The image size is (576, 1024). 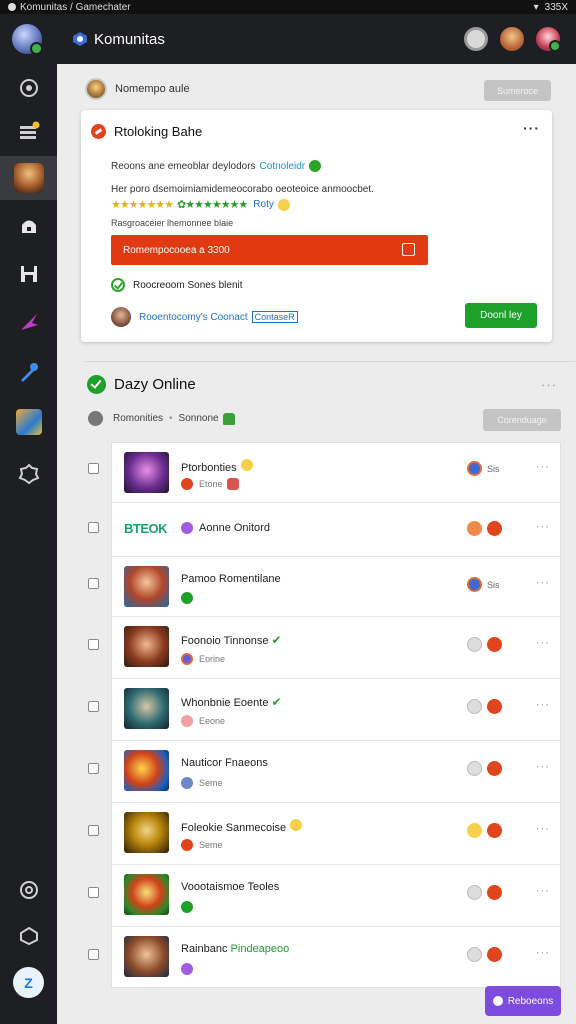 I want to click on sidebar-item-profile, so click(x=28, y=178).